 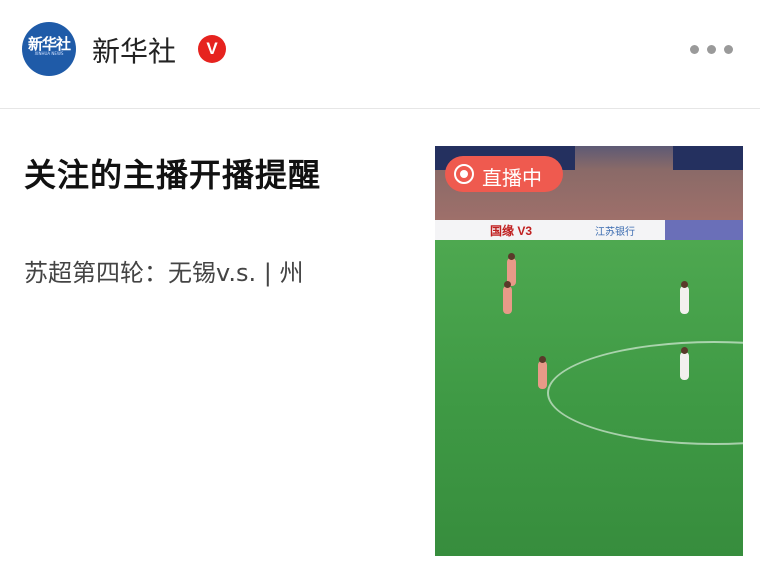 What do you see at coordinates (212, 49) in the screenshot?
I see `verified-icon: V` at bounding box center [212, 49].